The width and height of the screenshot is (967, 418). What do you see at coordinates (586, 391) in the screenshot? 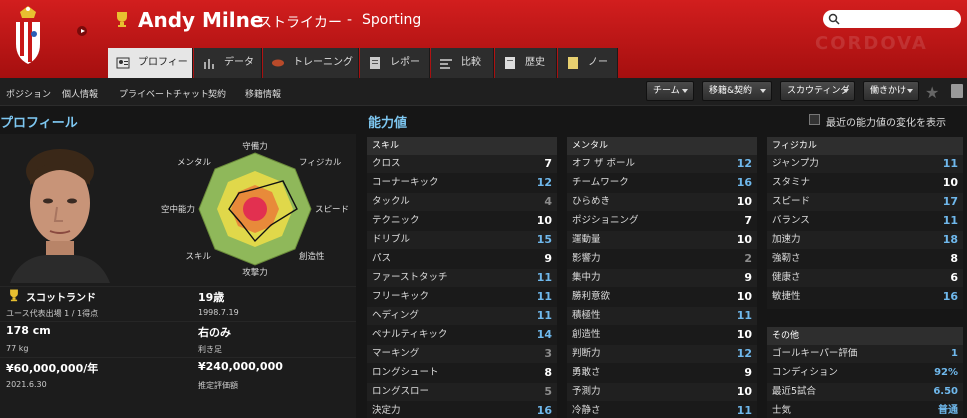
I see `attribute-label: 予測力` at bounding box center [586, 391].